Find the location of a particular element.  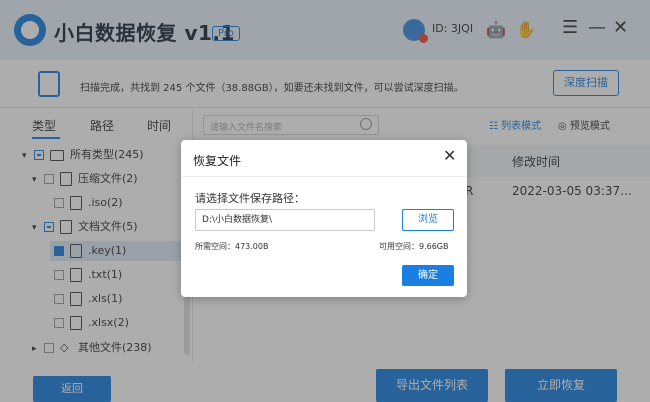

space-available: 可用空间：9.66GB is located at coordinates (414, 246).